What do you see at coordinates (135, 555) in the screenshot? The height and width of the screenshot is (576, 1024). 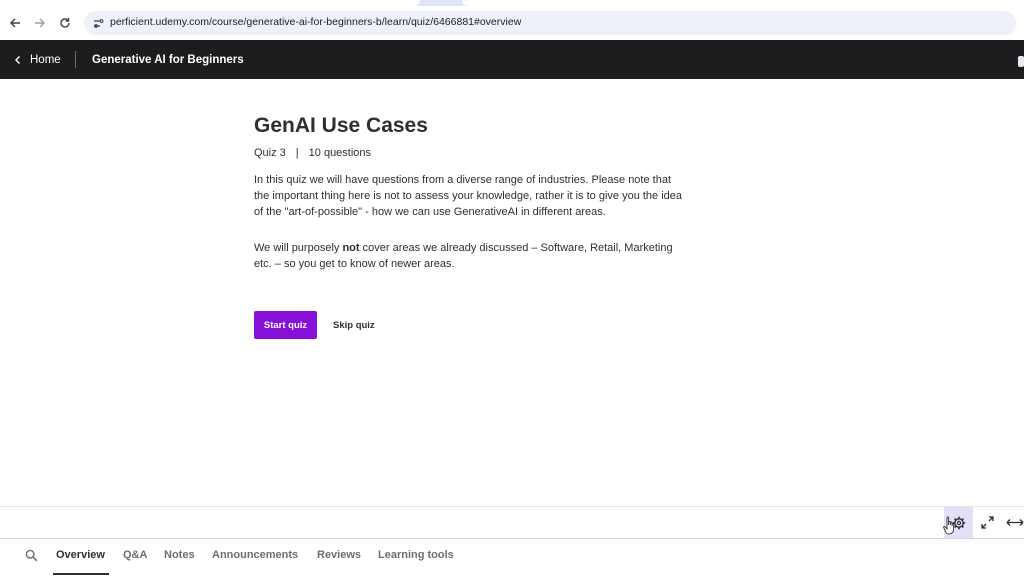 I see `tab-qa: Q&A` at bounding box center [135, 555].